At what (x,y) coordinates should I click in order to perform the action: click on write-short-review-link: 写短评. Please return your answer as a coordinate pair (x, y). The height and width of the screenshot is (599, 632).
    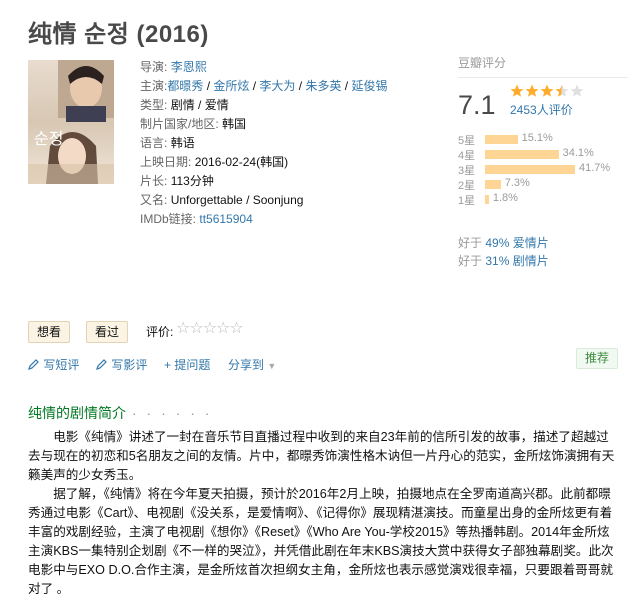
    Looking at the image, I should click on (53, 364).